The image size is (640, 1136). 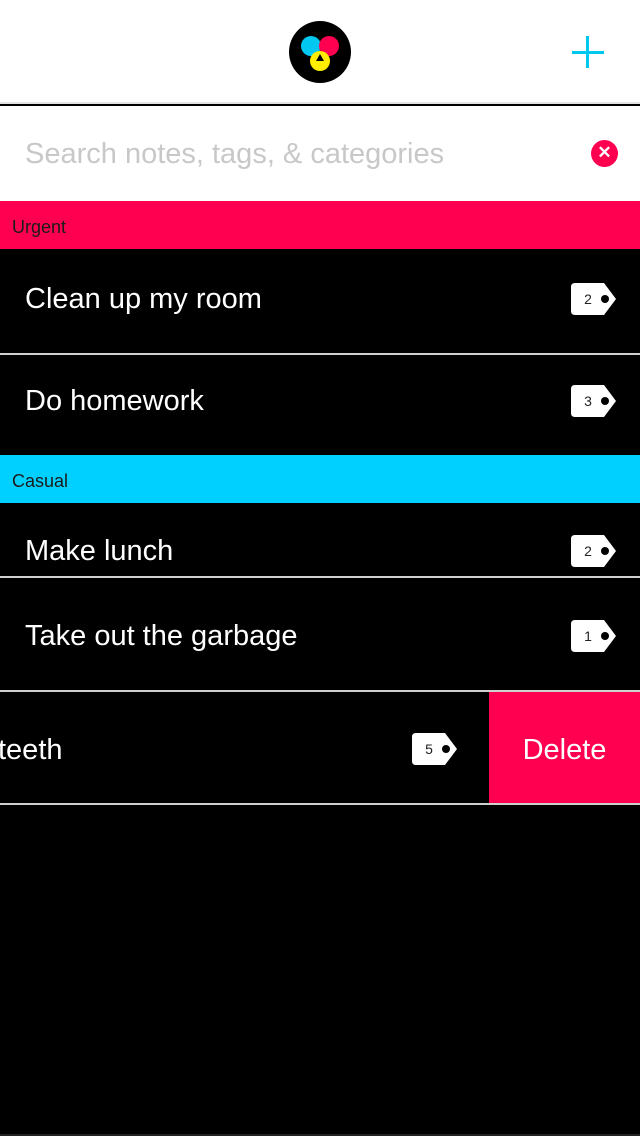 What do you see at coordinates (99, 551) in the screenshot?
I see `note-title: Make lunch` at bounding box center [99, 551].